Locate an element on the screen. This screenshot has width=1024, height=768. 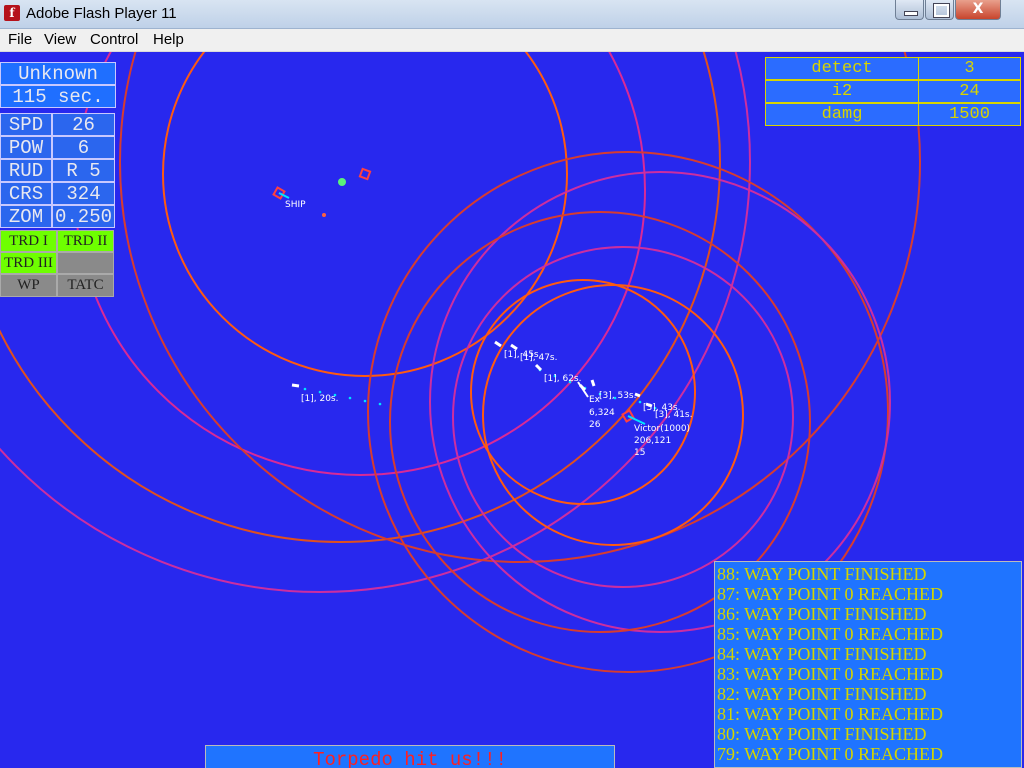
torpedo-trail is located at coordinates (480, 389).